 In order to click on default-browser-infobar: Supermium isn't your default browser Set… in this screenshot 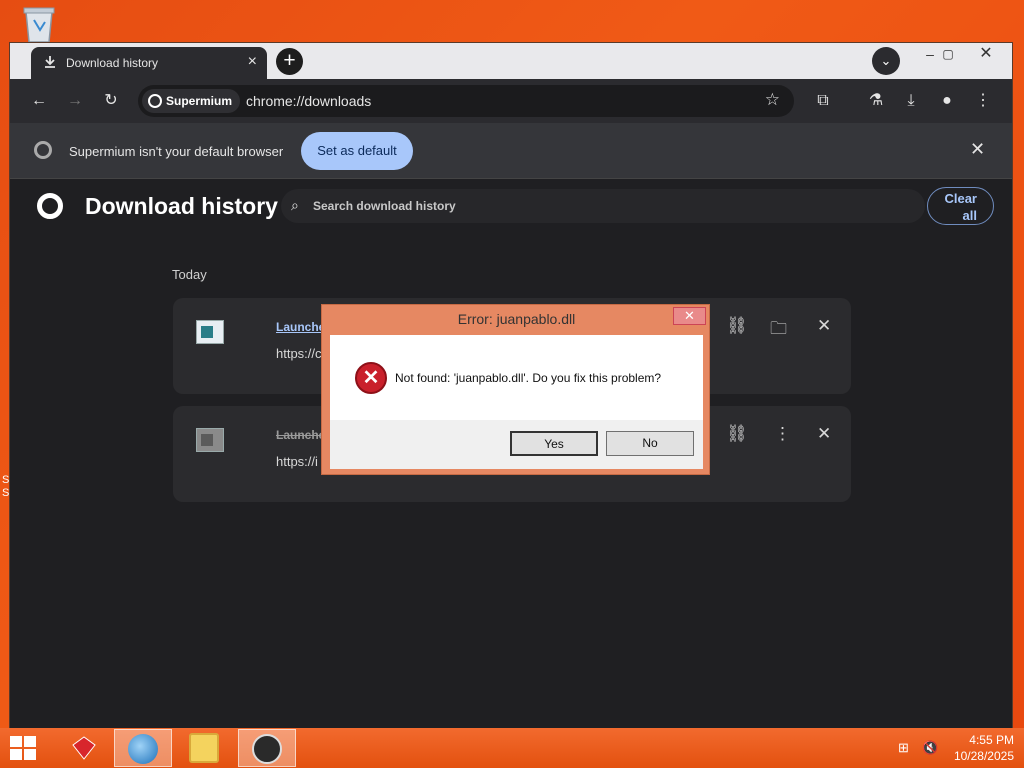, I will do `click(511, 151)`.